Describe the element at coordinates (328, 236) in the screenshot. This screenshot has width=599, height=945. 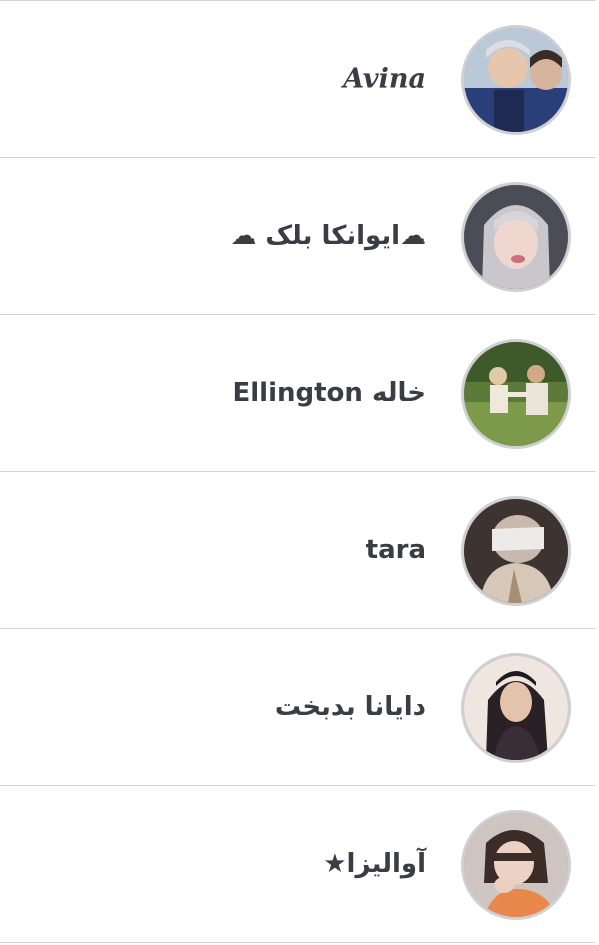
I see `contact-name: ☁ایوانکا بلک ☁` at that location.